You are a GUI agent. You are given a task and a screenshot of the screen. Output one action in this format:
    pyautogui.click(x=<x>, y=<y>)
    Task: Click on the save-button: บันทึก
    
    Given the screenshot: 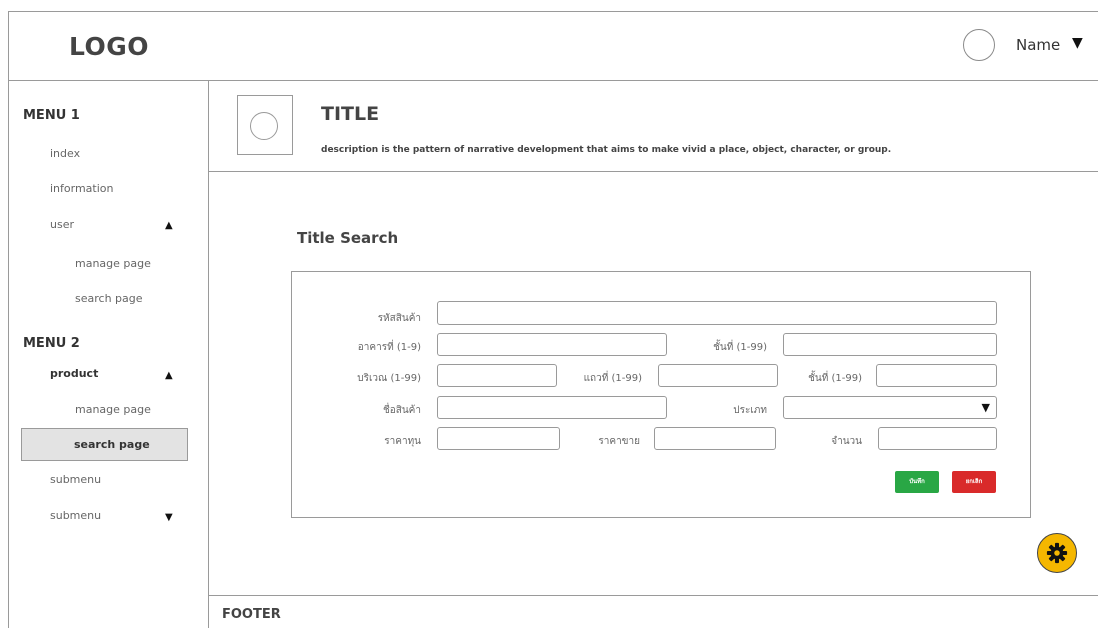 What is the action you would take?
    pyautogui.click(x=917, y=482)
    